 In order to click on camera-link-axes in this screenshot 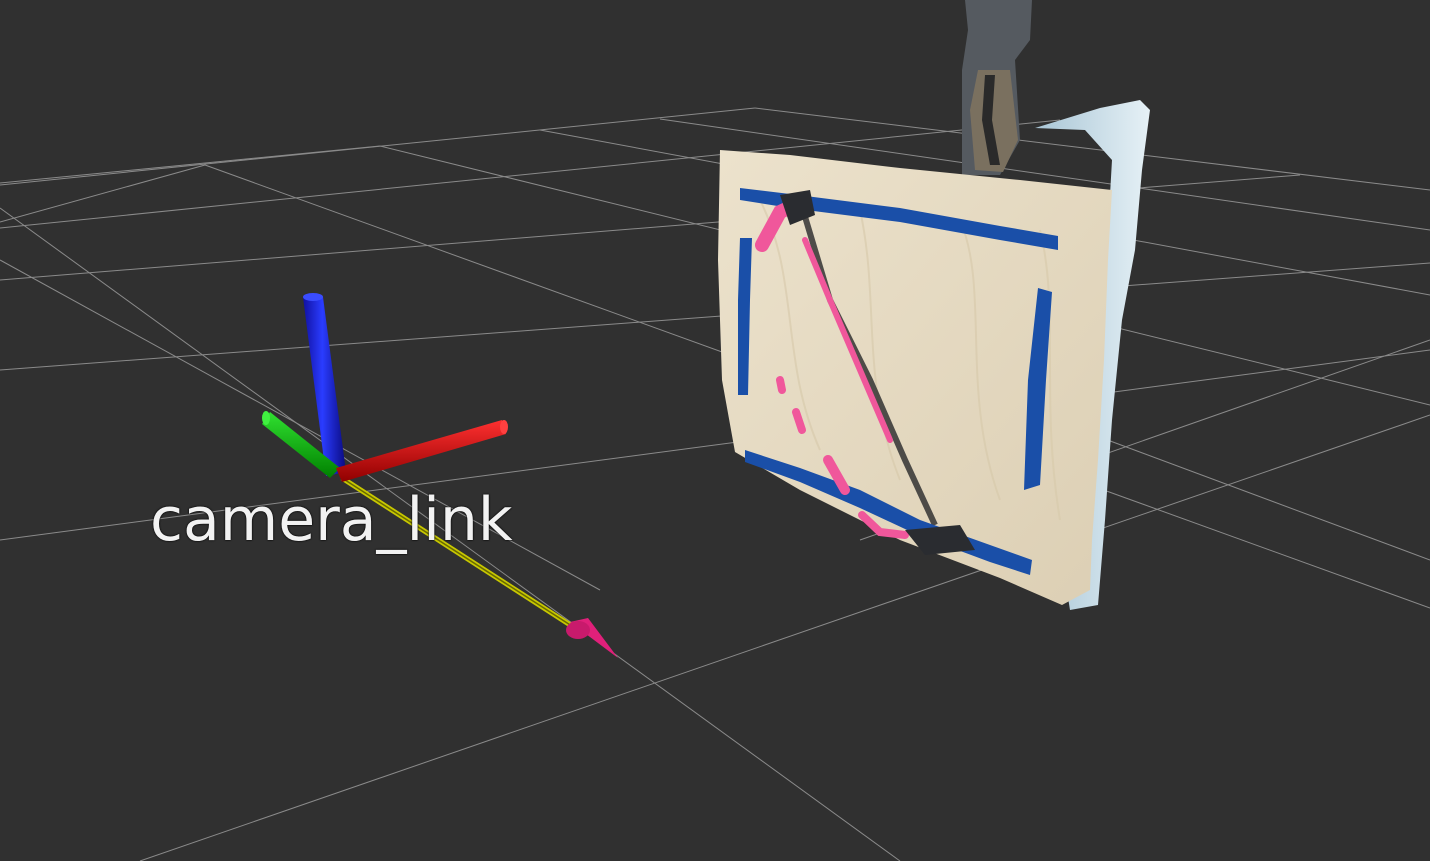, I will do `click(385, 387)`.